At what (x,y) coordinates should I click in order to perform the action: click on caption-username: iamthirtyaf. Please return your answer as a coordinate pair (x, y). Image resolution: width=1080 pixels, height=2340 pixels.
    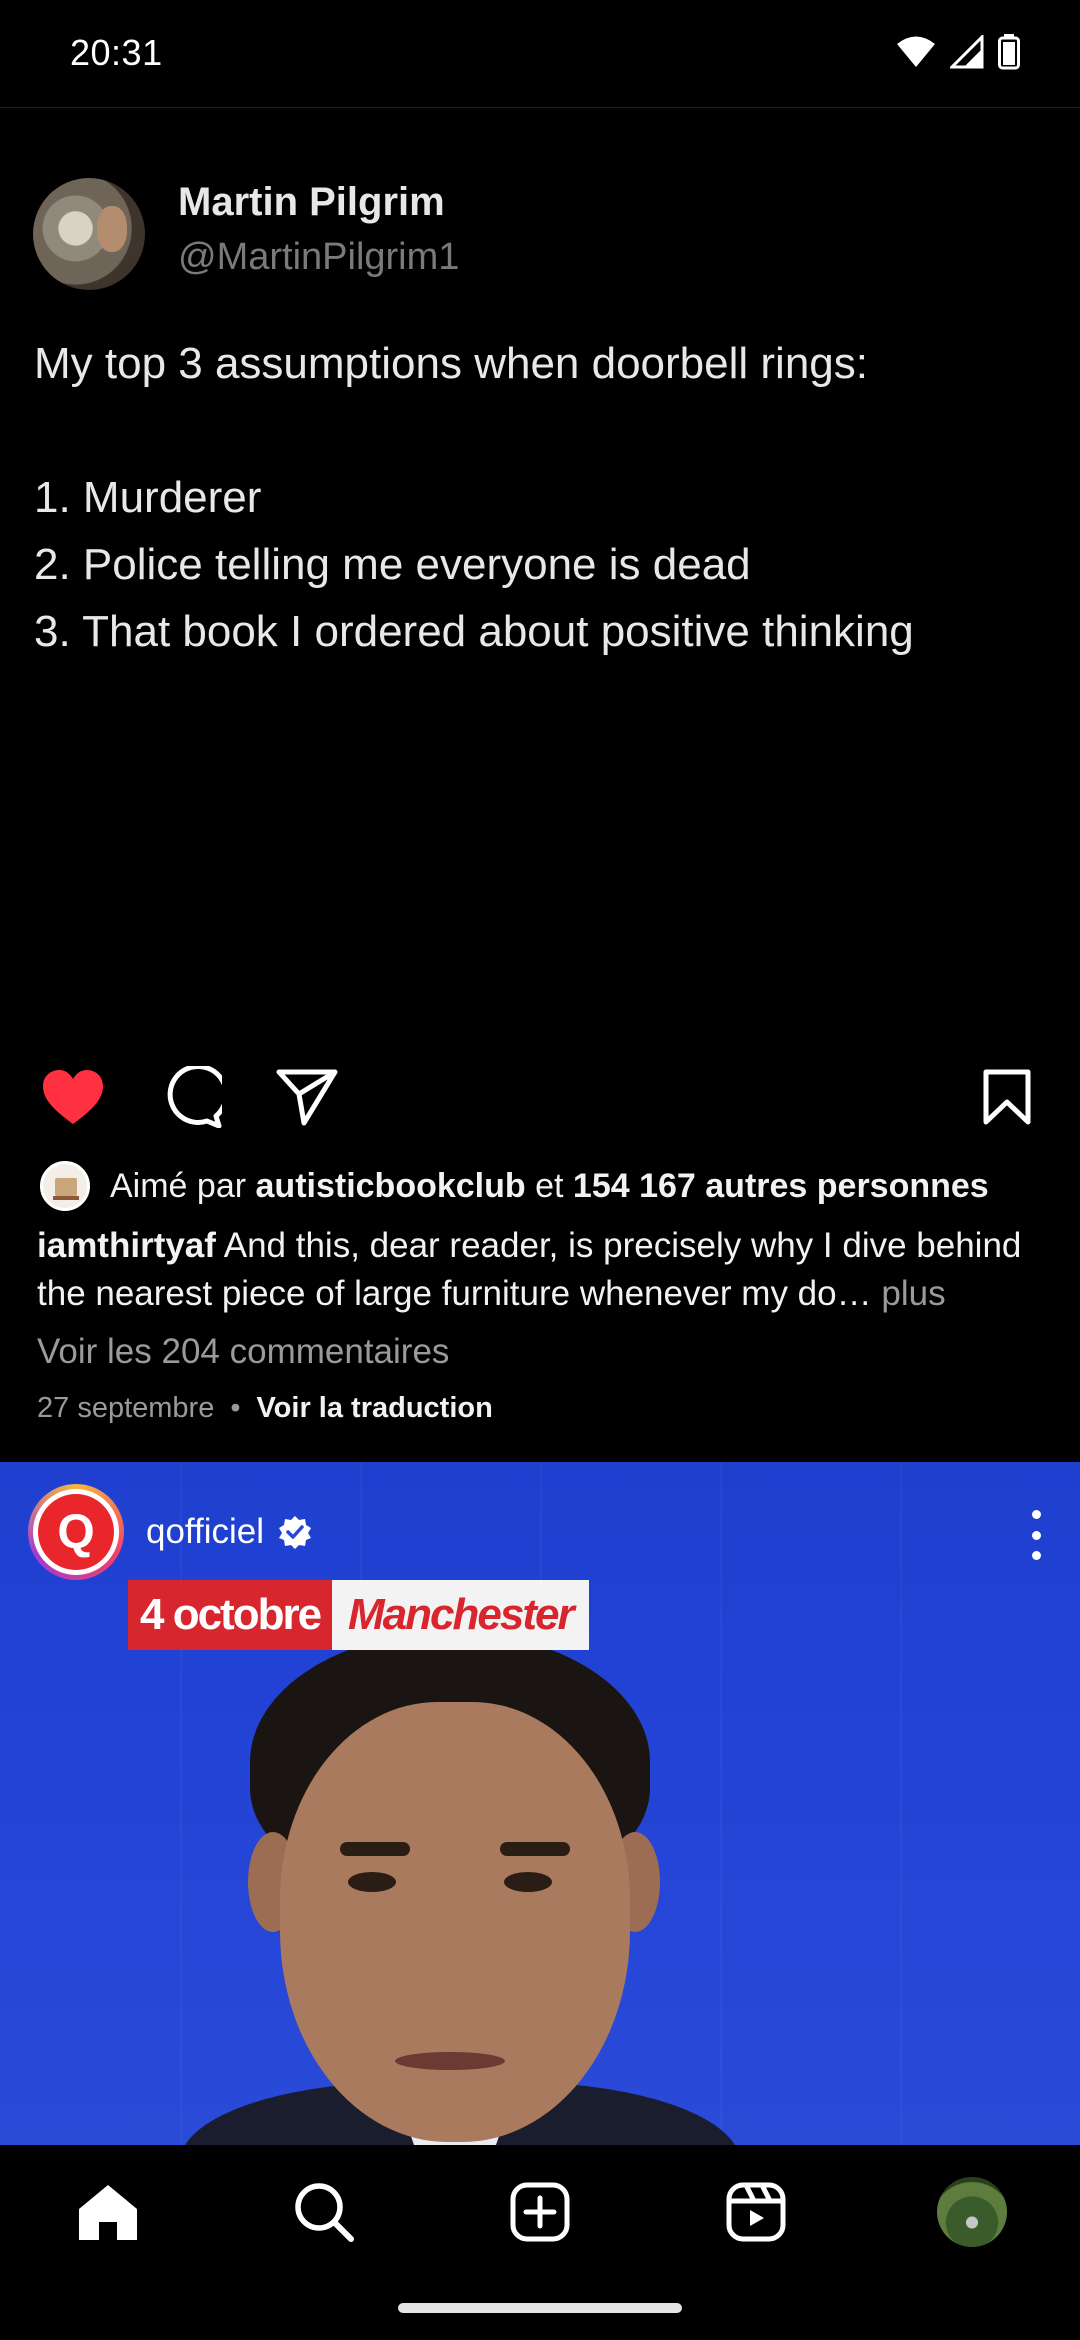
    Looking at the image, I should click on (126, 1245).